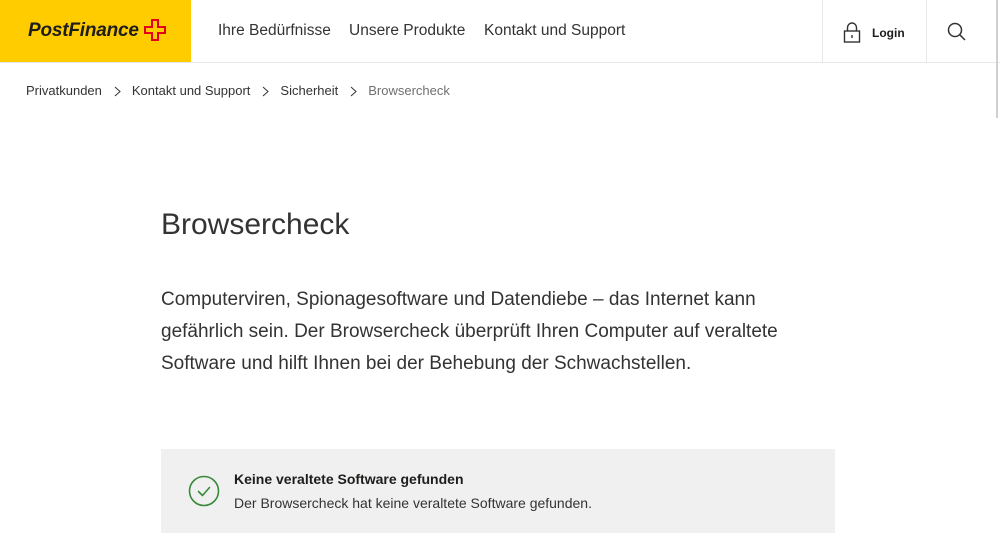 The width and height of the screenshot is (1000, 553). Describe the element at coordinates (255, 224) in the screenshot. I see `page-title: Browsercheck` at that location.